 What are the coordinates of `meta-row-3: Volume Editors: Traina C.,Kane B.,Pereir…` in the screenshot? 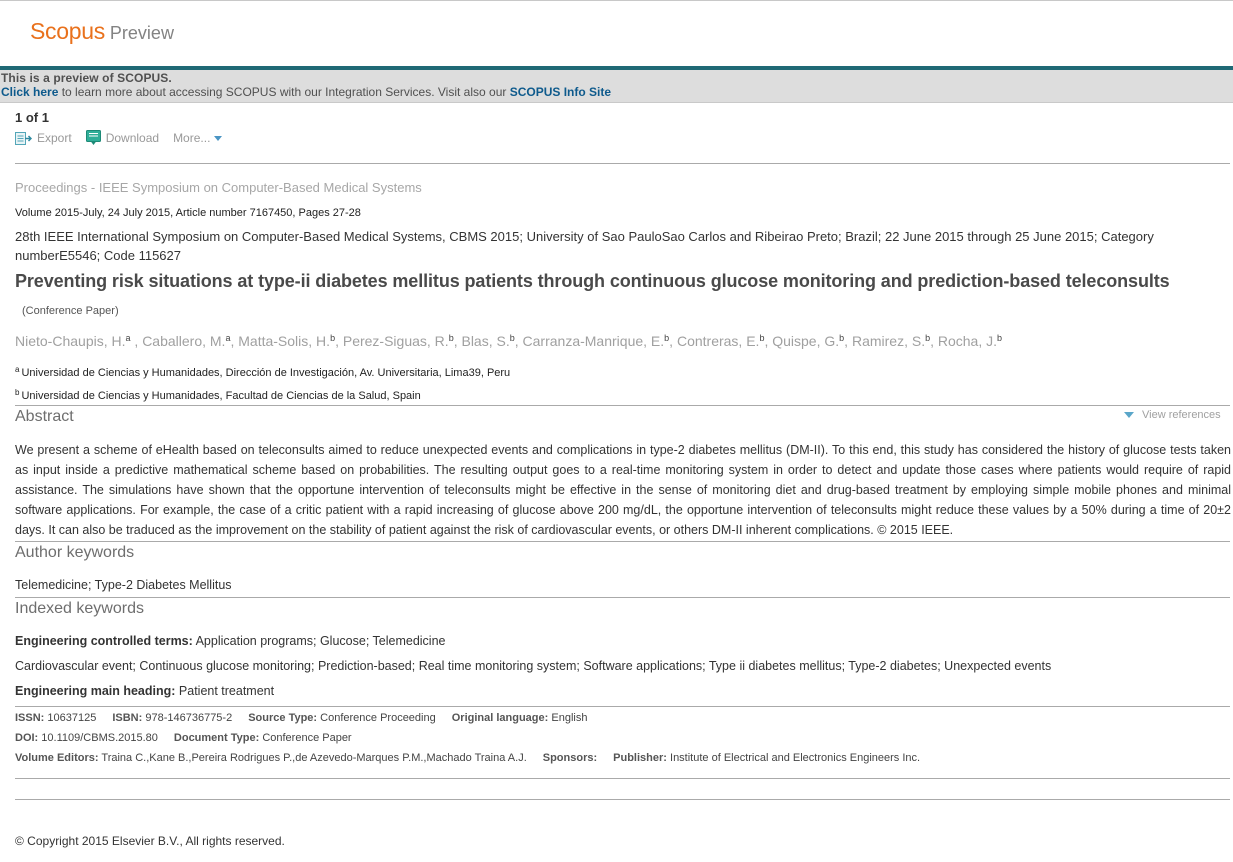 It's located at (467, 758).